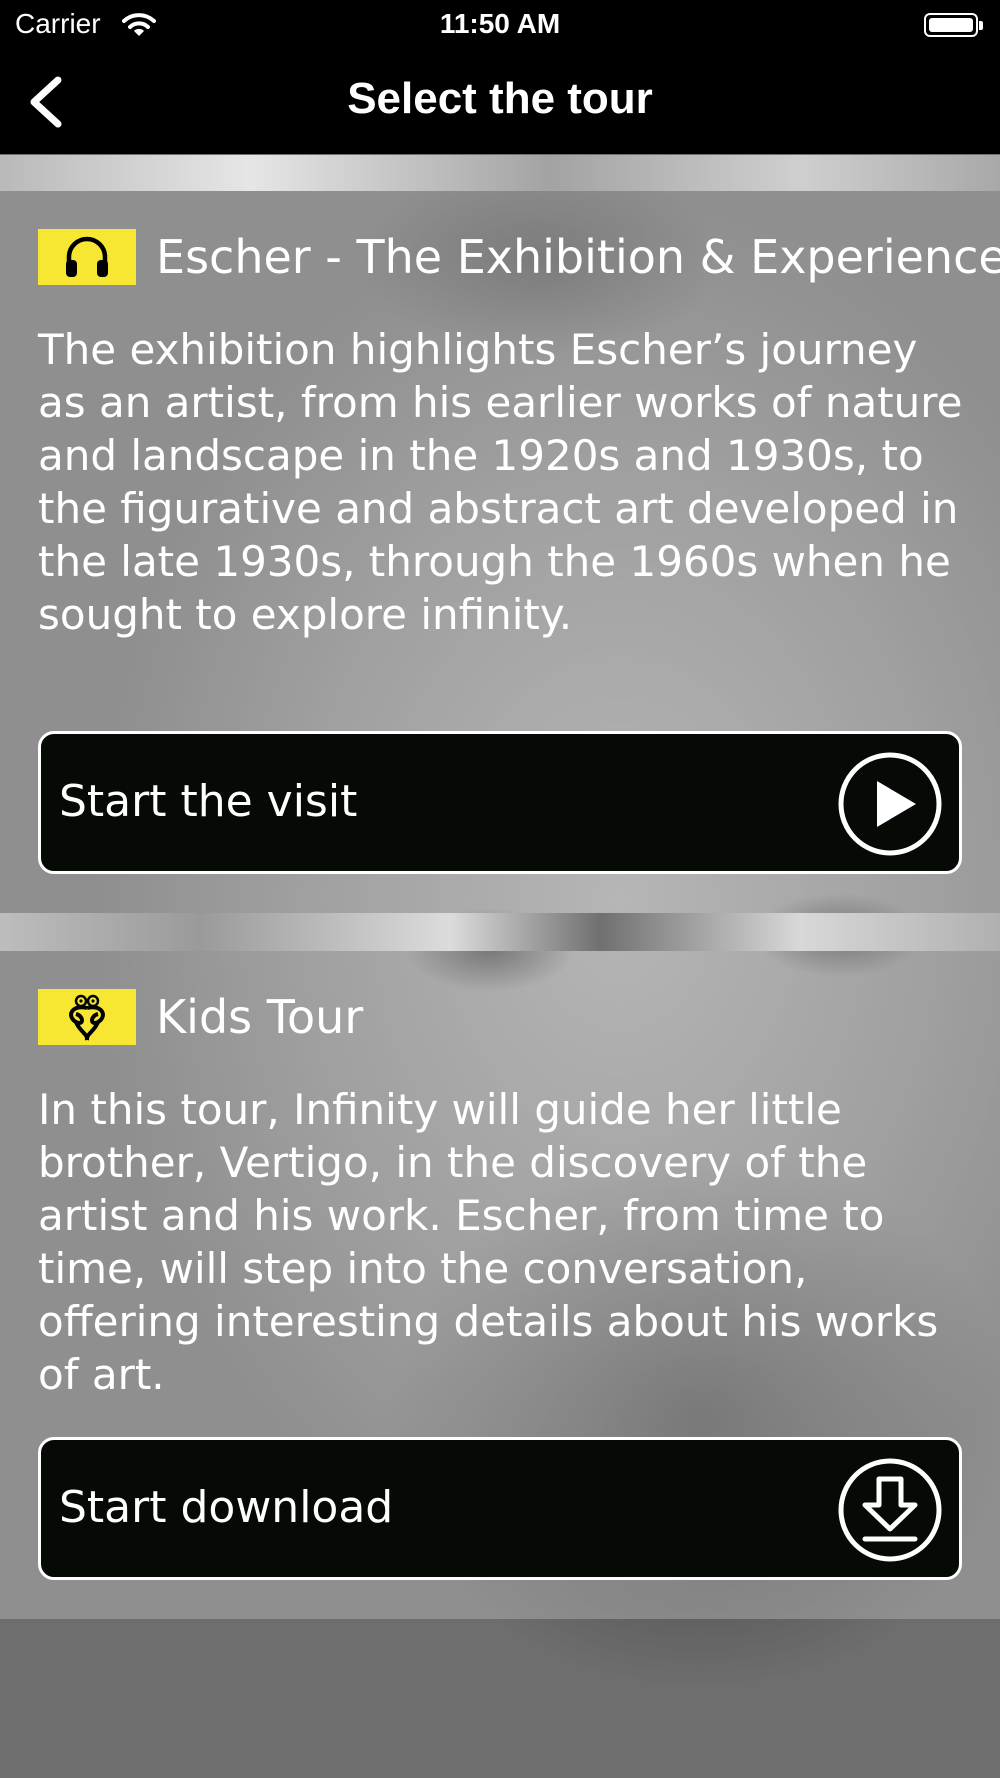 The width and height of the screenshot is (1000, 1778). What do you see at coordinates (953, 25) in the screenshot?
I see `battery-icon` at bounding box center [953, 25].